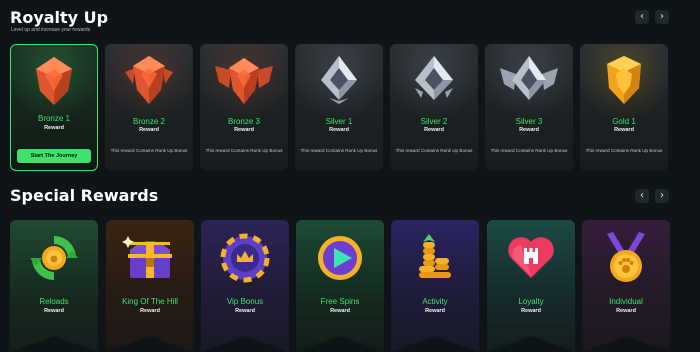 The width and height of the screenshot is (700, 352). Describe the element at coordinates (51, 30) in the screenshot. I see `royalty-up-subtitle: Level up and increase your rewards` at that location.